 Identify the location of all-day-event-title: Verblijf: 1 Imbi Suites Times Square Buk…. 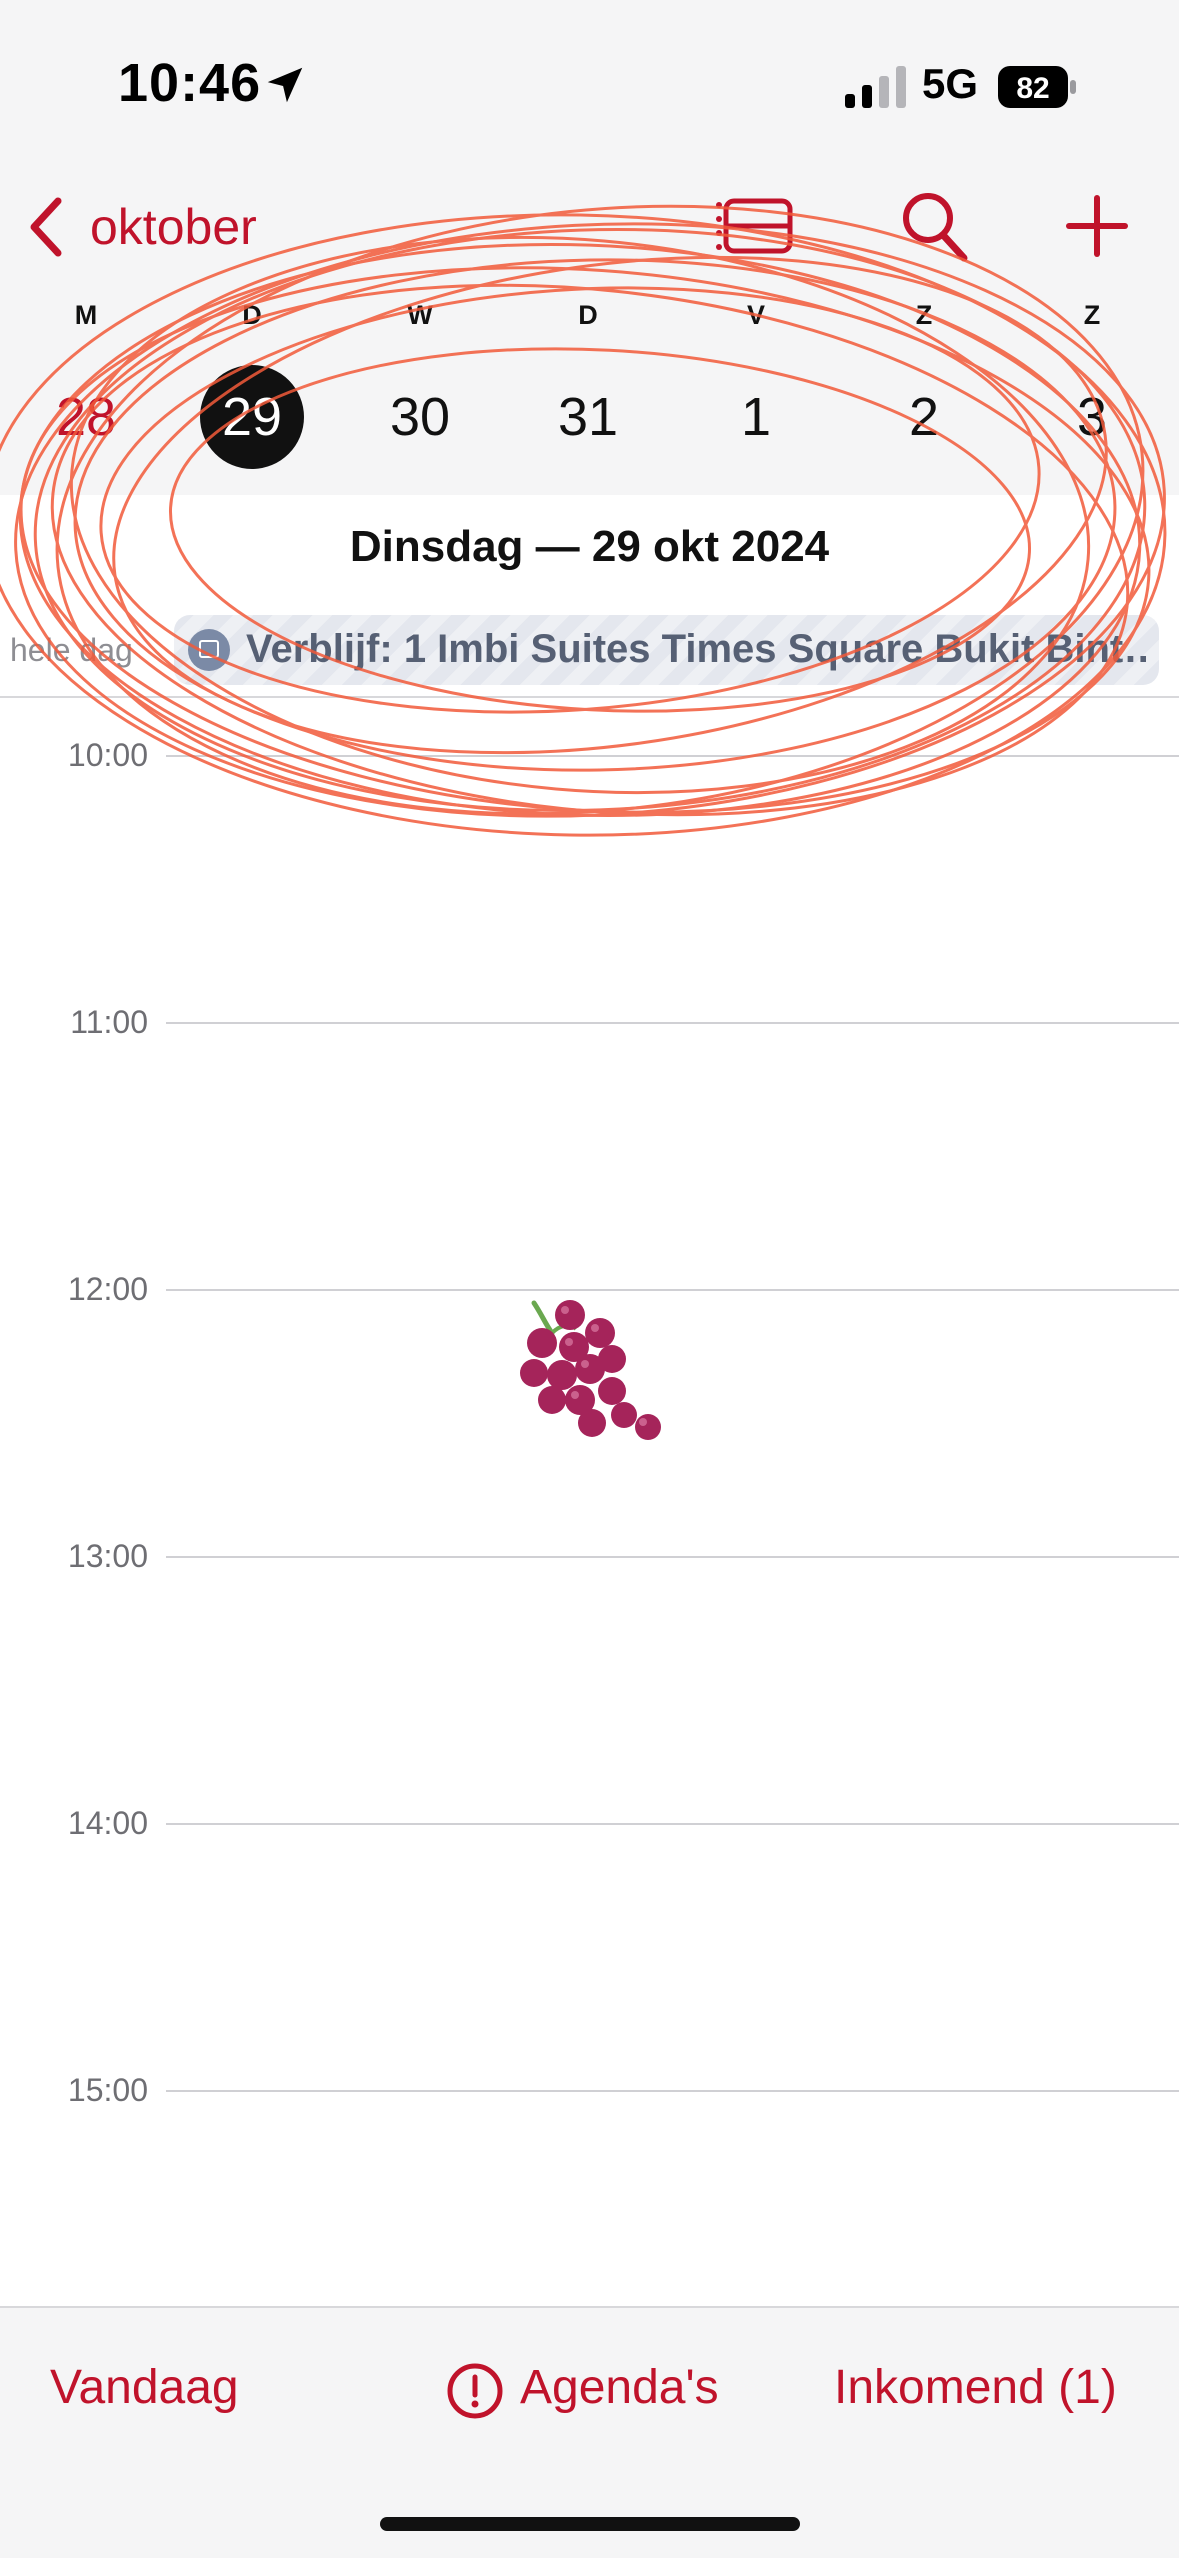
(696, 649).